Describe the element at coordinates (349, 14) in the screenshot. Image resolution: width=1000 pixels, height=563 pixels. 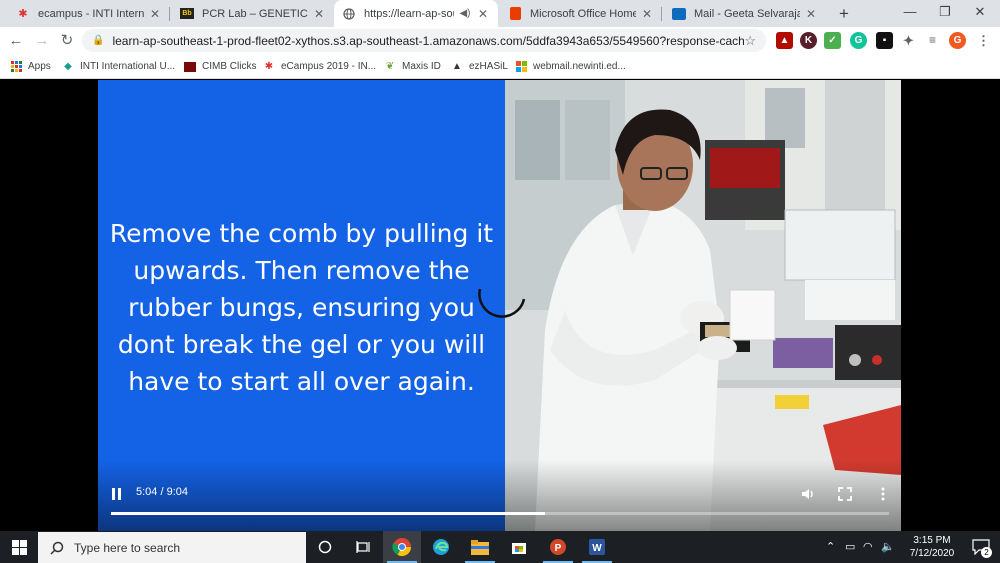
I see `globe-icon` at that location.